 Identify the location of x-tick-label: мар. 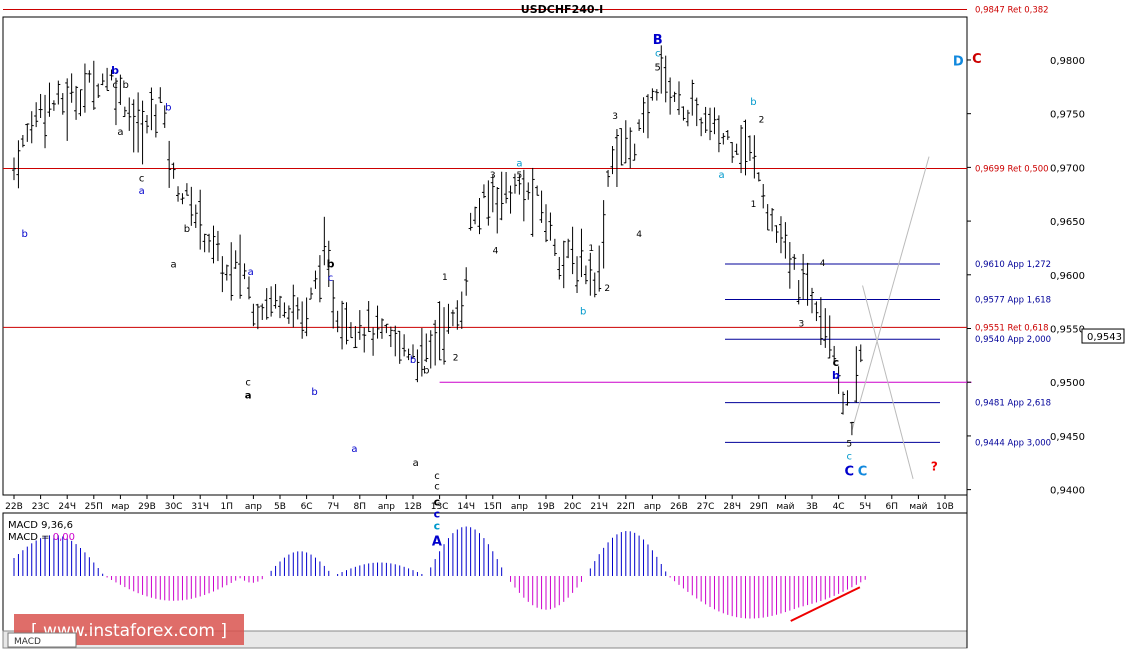
(120, 507).